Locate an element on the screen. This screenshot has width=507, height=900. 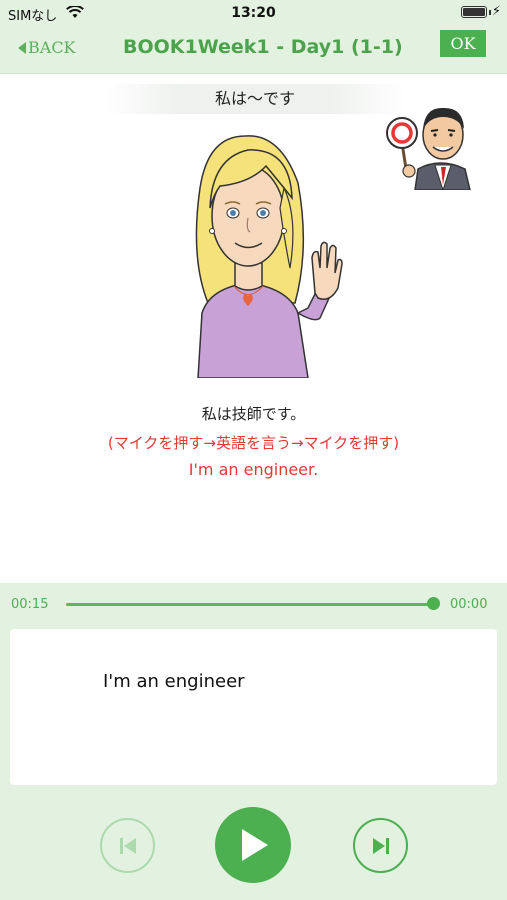
clock: 13:20 is located at coordinates (253, 13).